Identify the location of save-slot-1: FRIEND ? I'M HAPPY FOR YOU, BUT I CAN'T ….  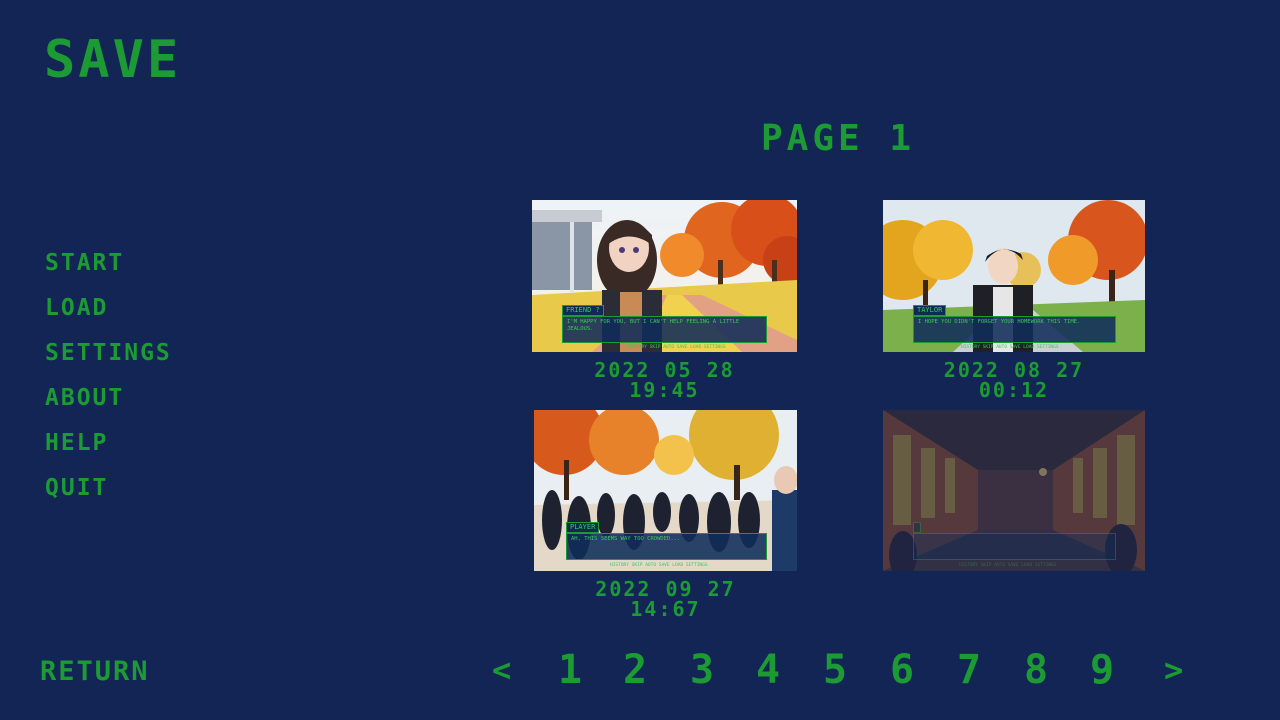
(664, 300).